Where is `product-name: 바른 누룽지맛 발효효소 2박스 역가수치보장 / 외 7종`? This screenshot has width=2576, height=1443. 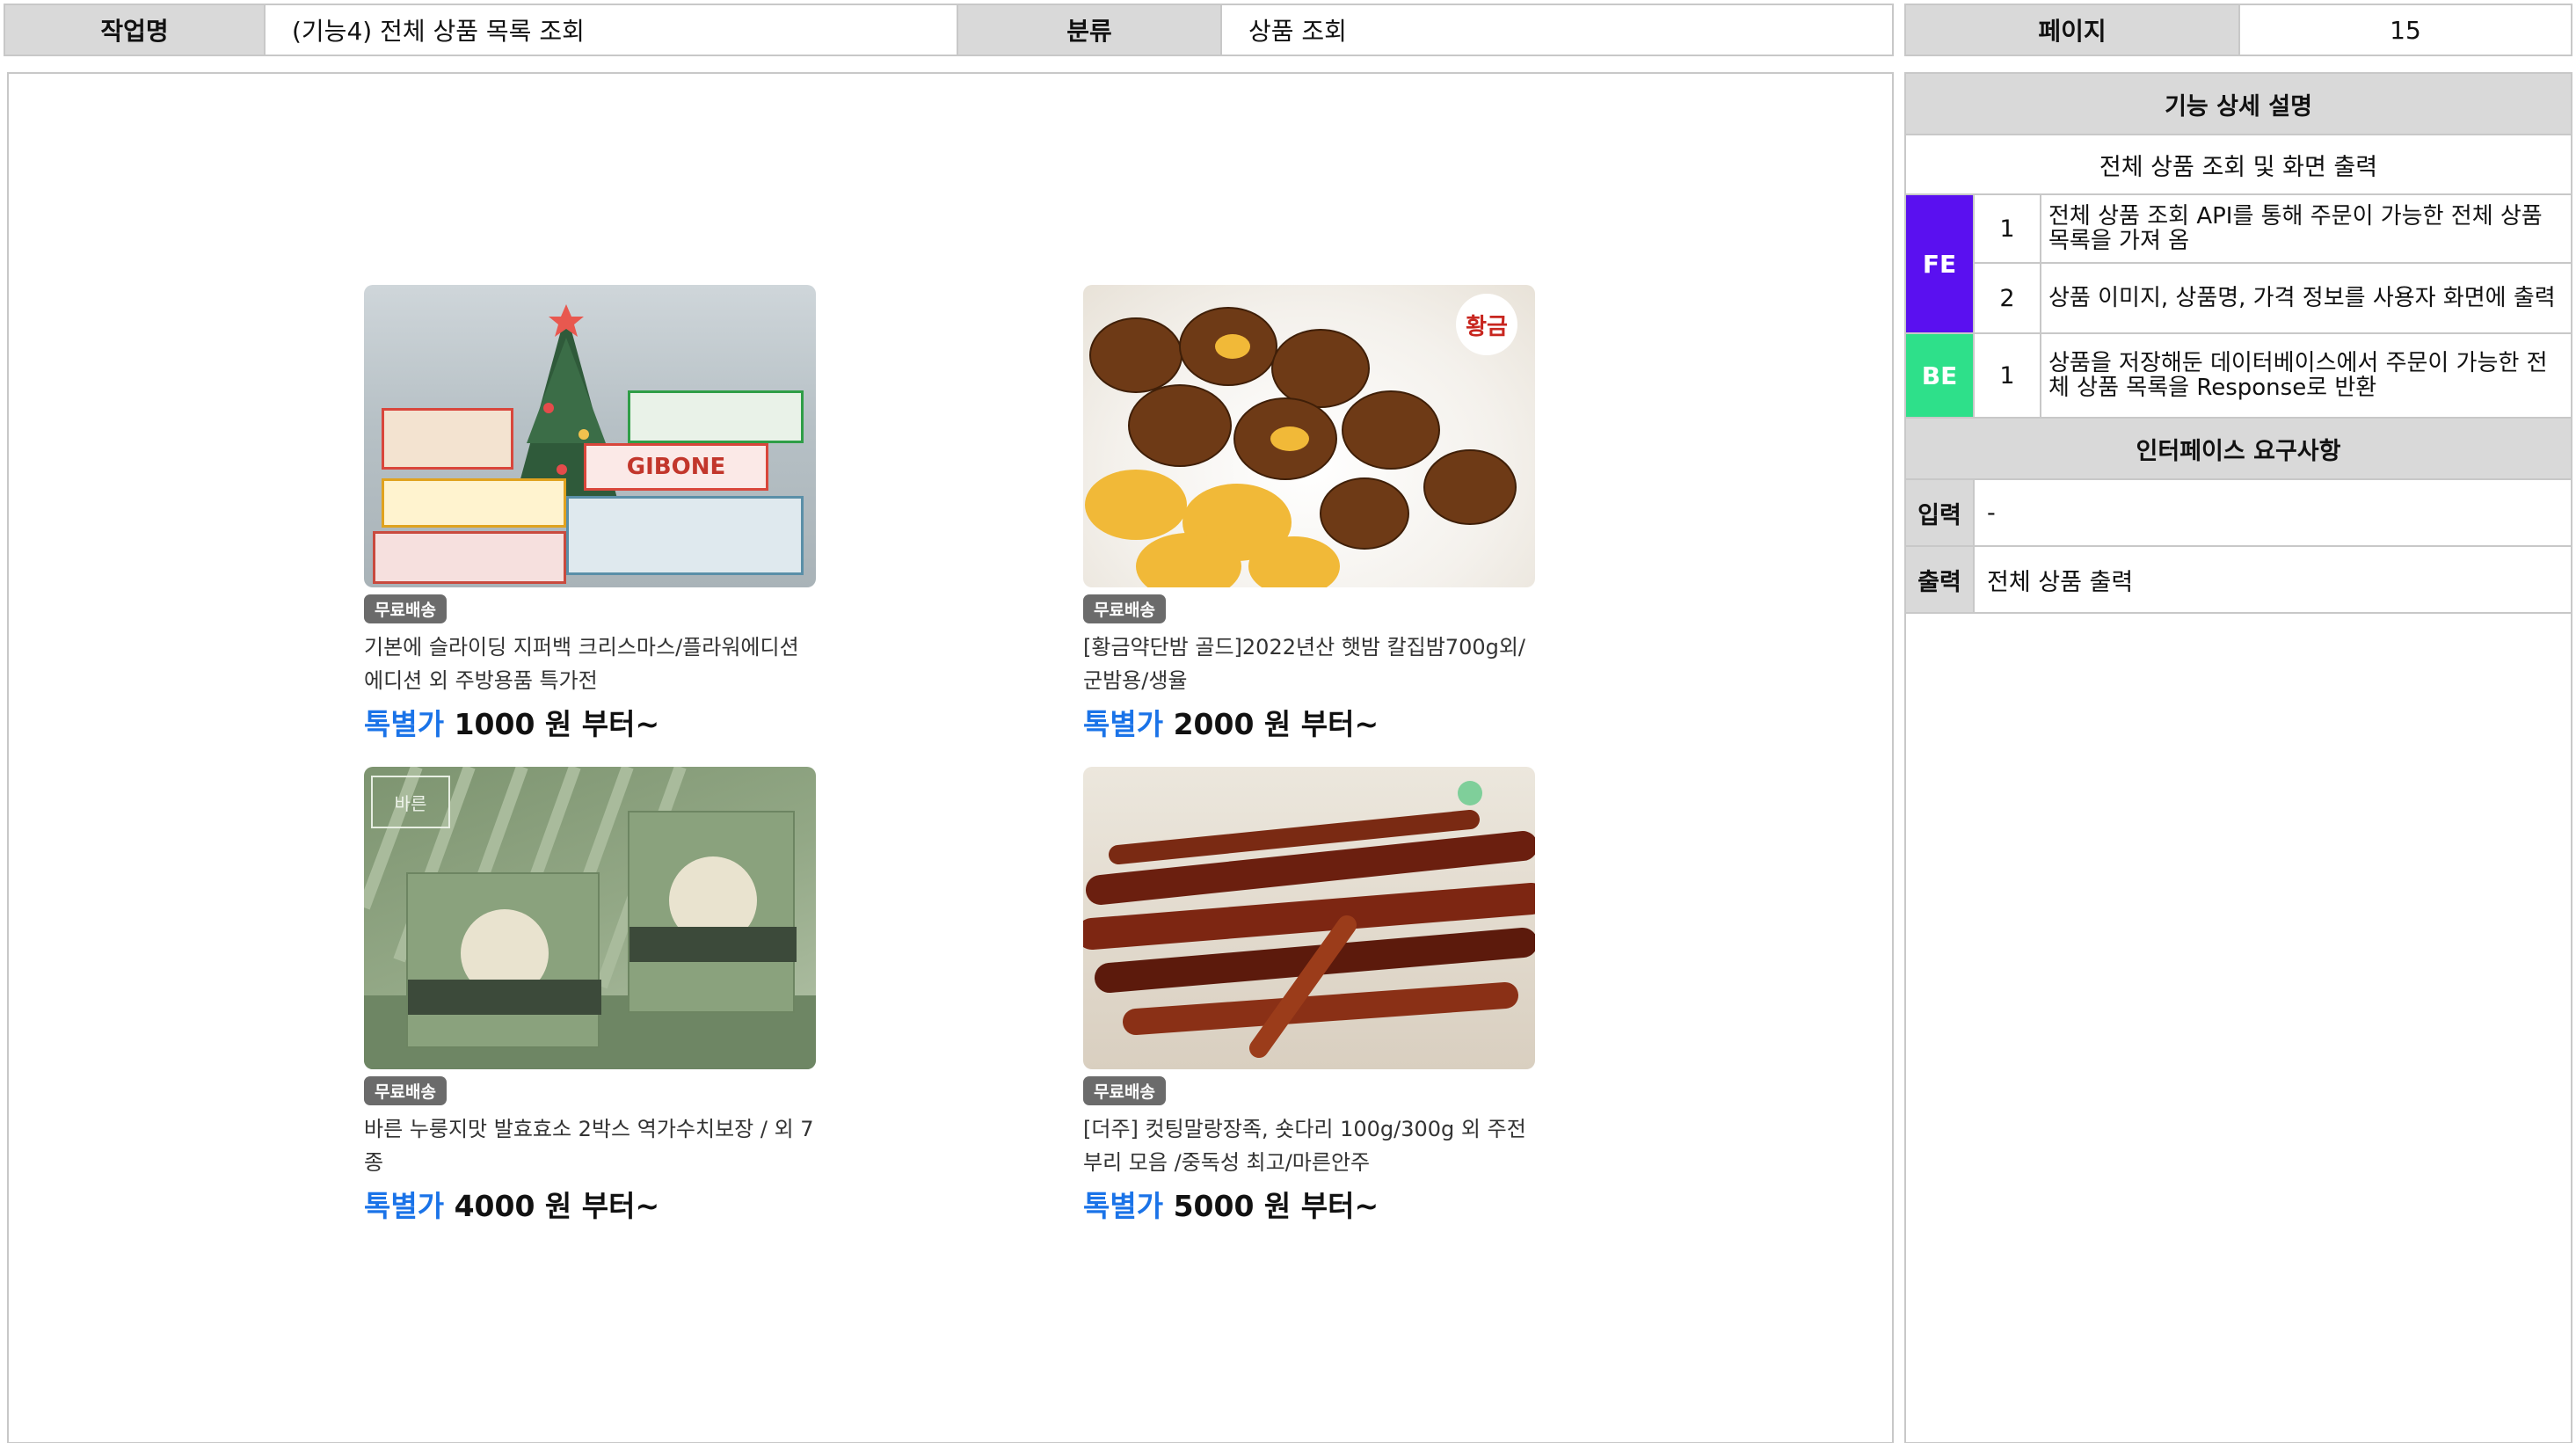
product-name: 바른 누룽지맛 발효효소 2박스 역가수치보장 / 외 7종 is located at coordinates (590, 1145).